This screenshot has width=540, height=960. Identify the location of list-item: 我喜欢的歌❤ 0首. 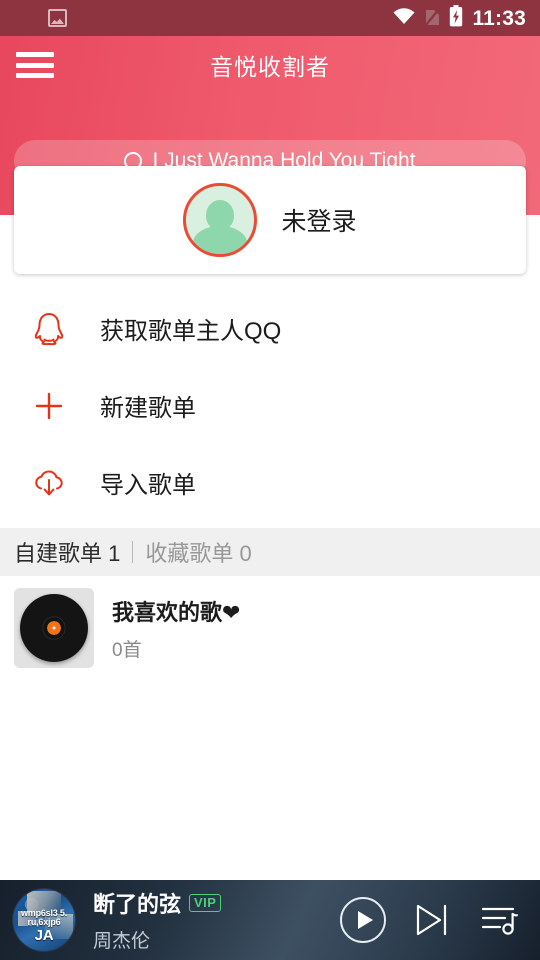
(270, 628).